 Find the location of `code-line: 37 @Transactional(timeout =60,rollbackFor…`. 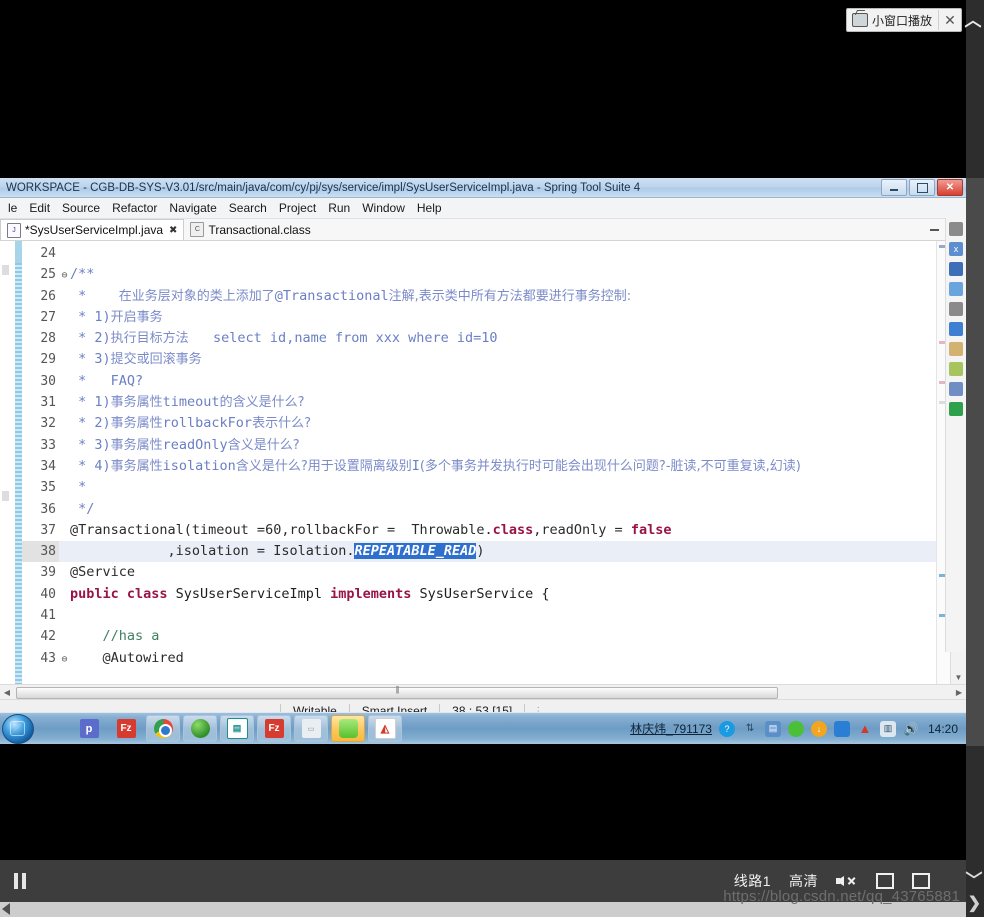

code-line: 37 @Transactional(timeout =60,rollbackFor… is located at coordinates (479, 530).